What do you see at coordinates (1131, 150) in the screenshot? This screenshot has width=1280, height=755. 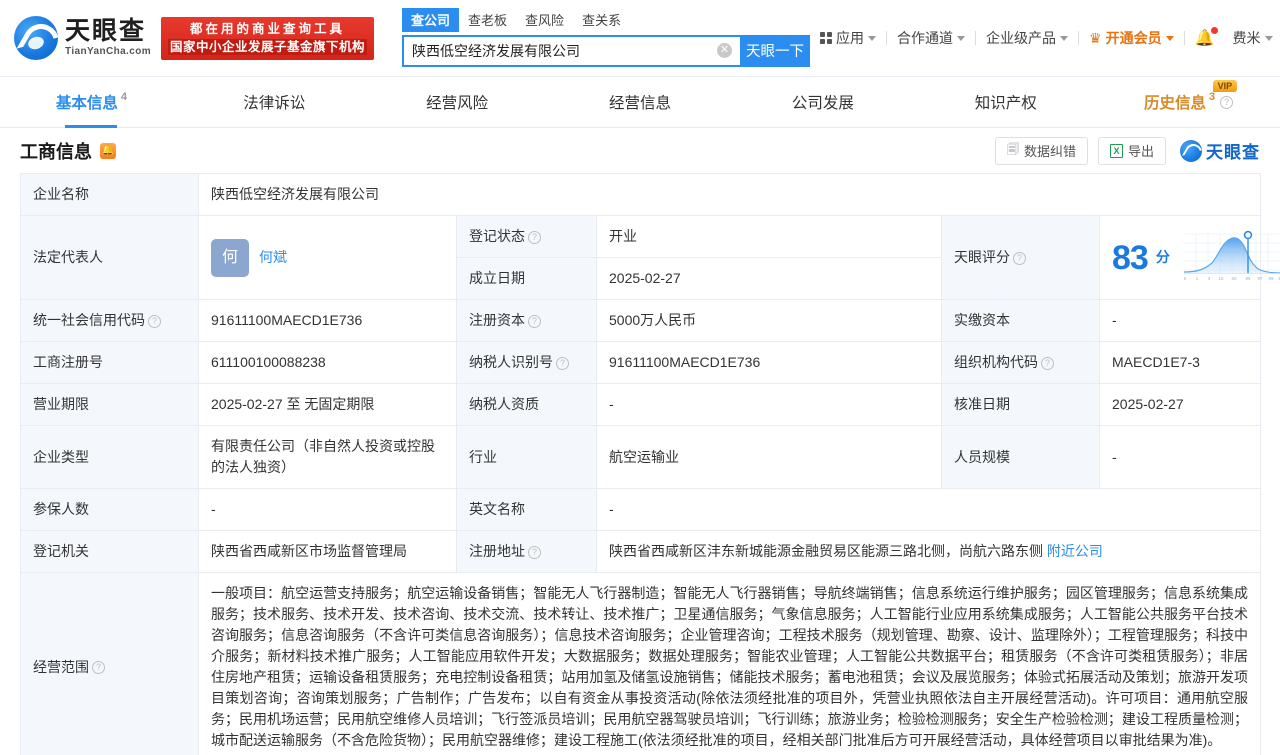 I see `export-button: X 导出` at bounding box center [1131, 150].